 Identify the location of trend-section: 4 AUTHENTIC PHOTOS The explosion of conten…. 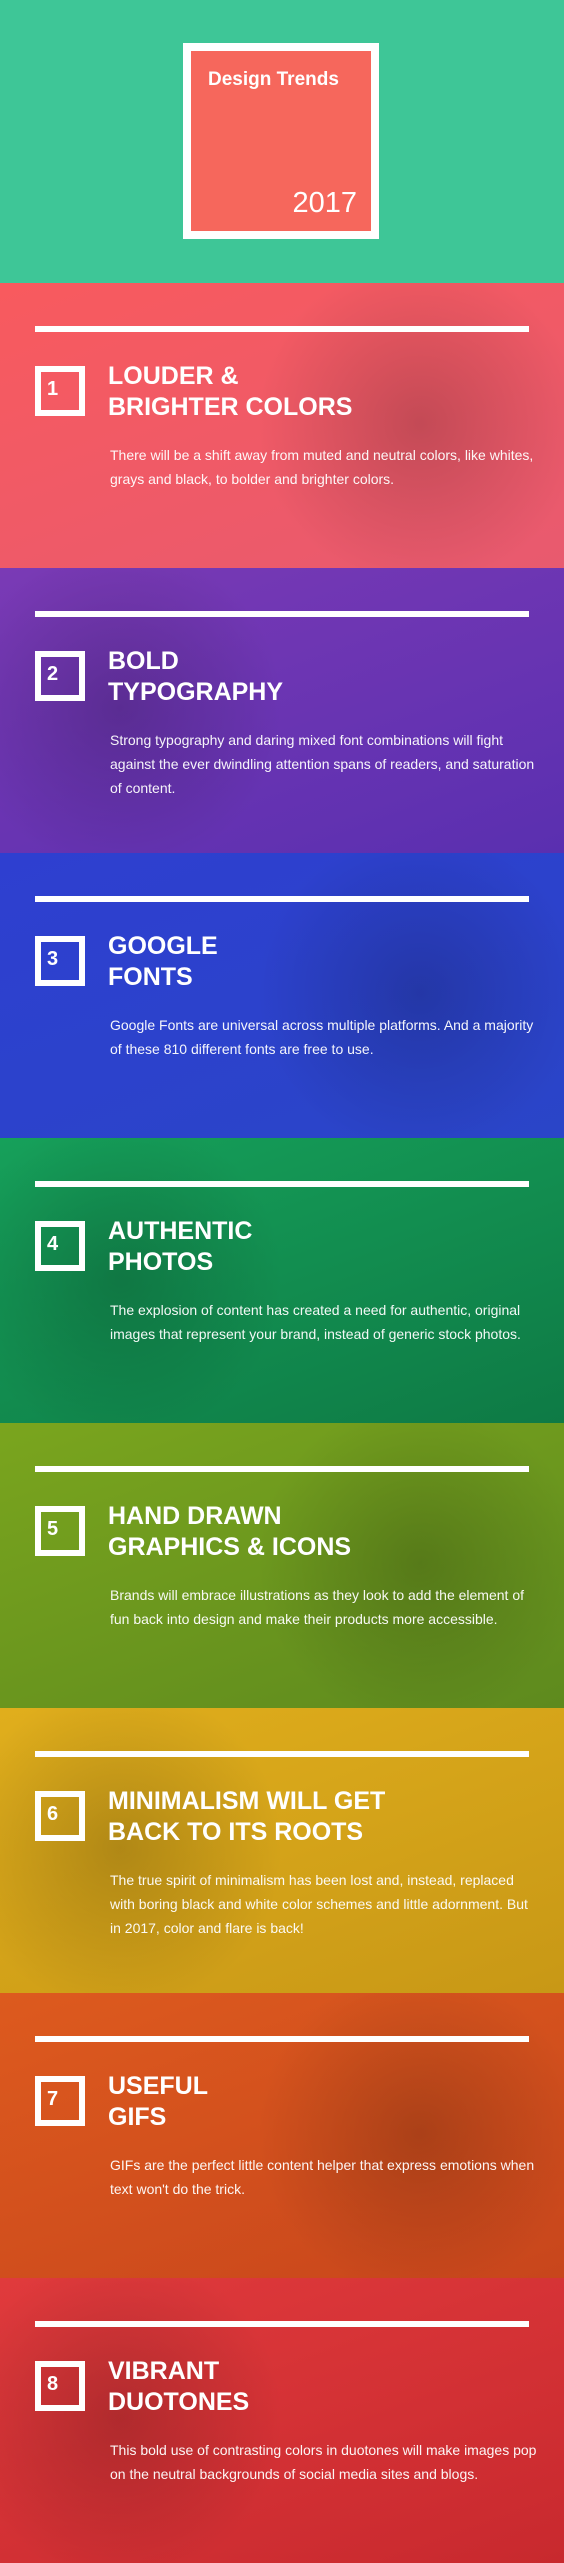
(282, 1280).